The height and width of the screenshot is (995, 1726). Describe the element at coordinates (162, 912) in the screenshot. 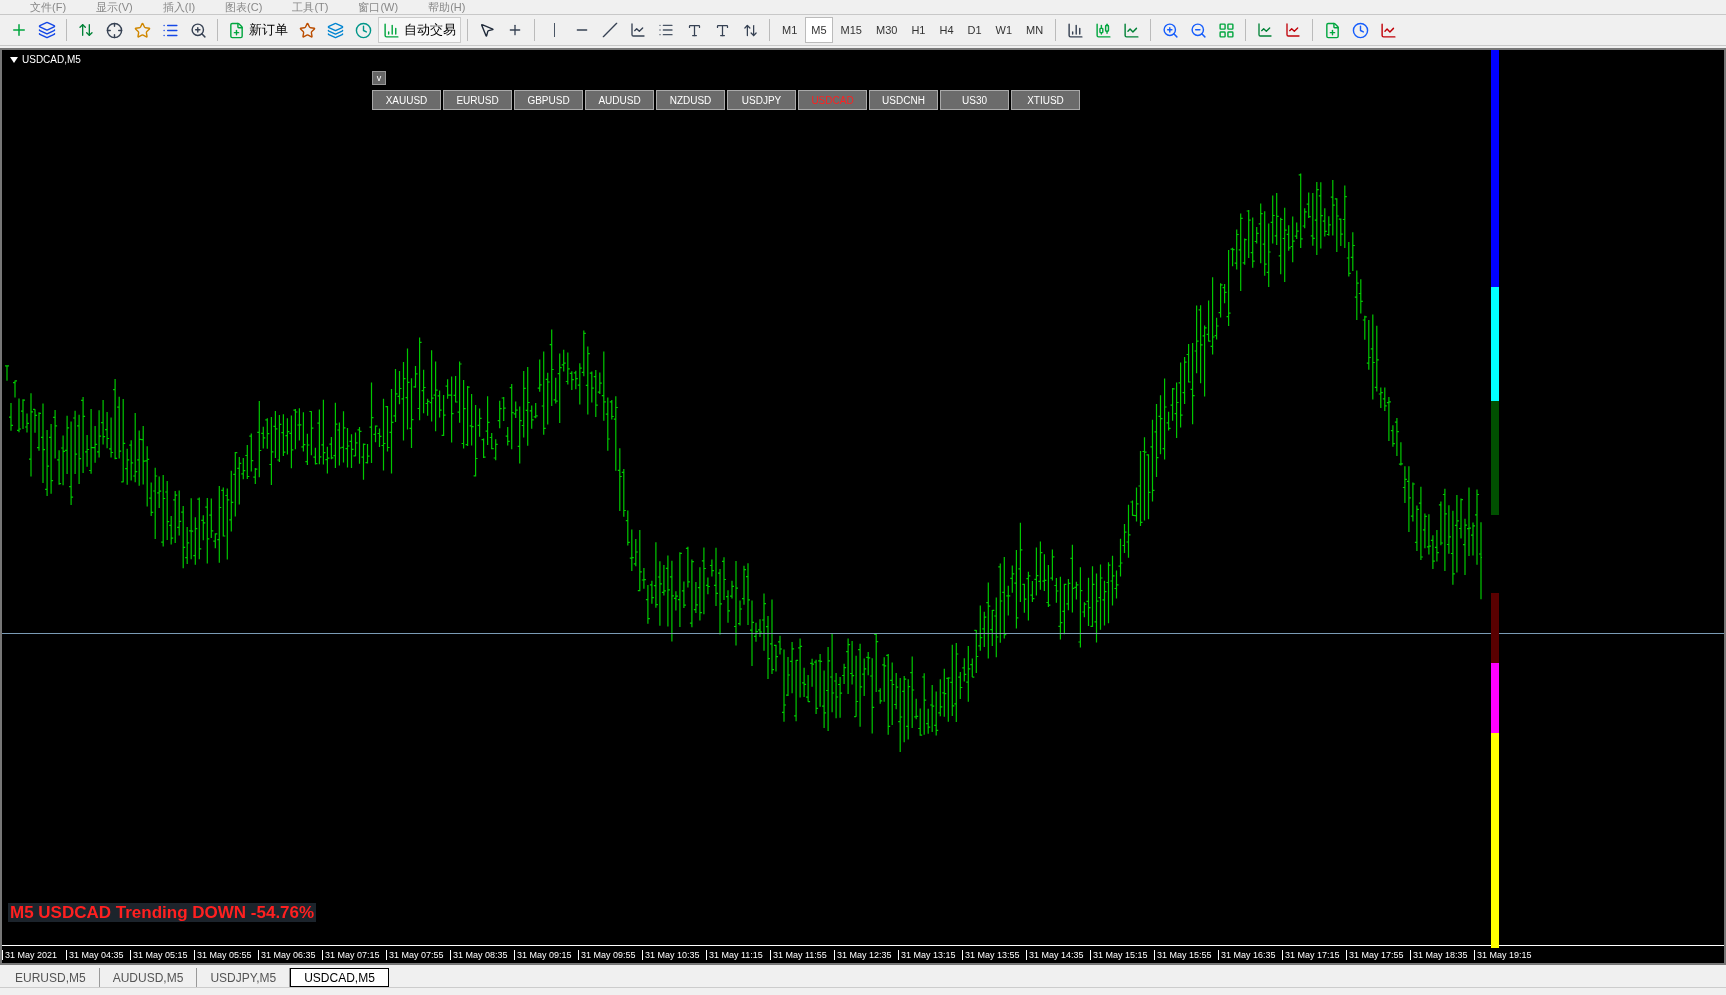

I see `trend-signal-text: M5 USDCAD Trending DOWN -54.76%` at that location.